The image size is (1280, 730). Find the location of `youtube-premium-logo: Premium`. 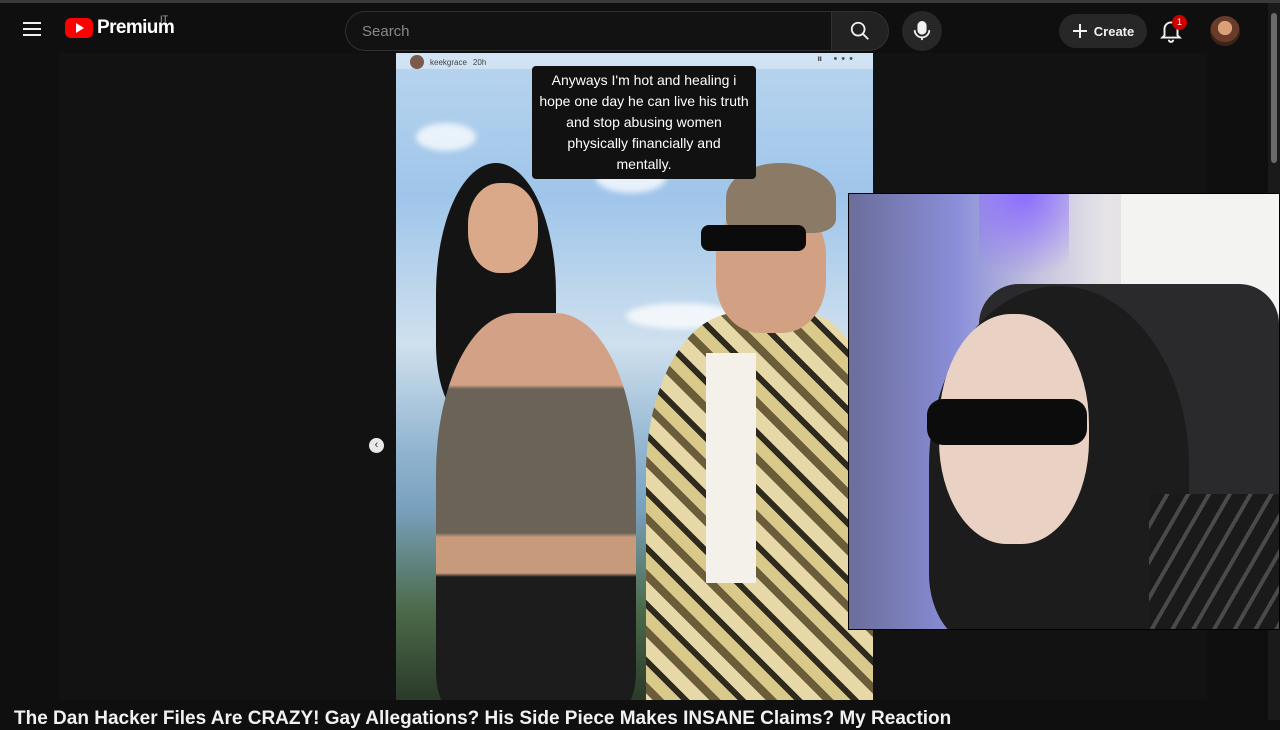

youtube-premium-logo: Premium is located at coordinates (120, 28).